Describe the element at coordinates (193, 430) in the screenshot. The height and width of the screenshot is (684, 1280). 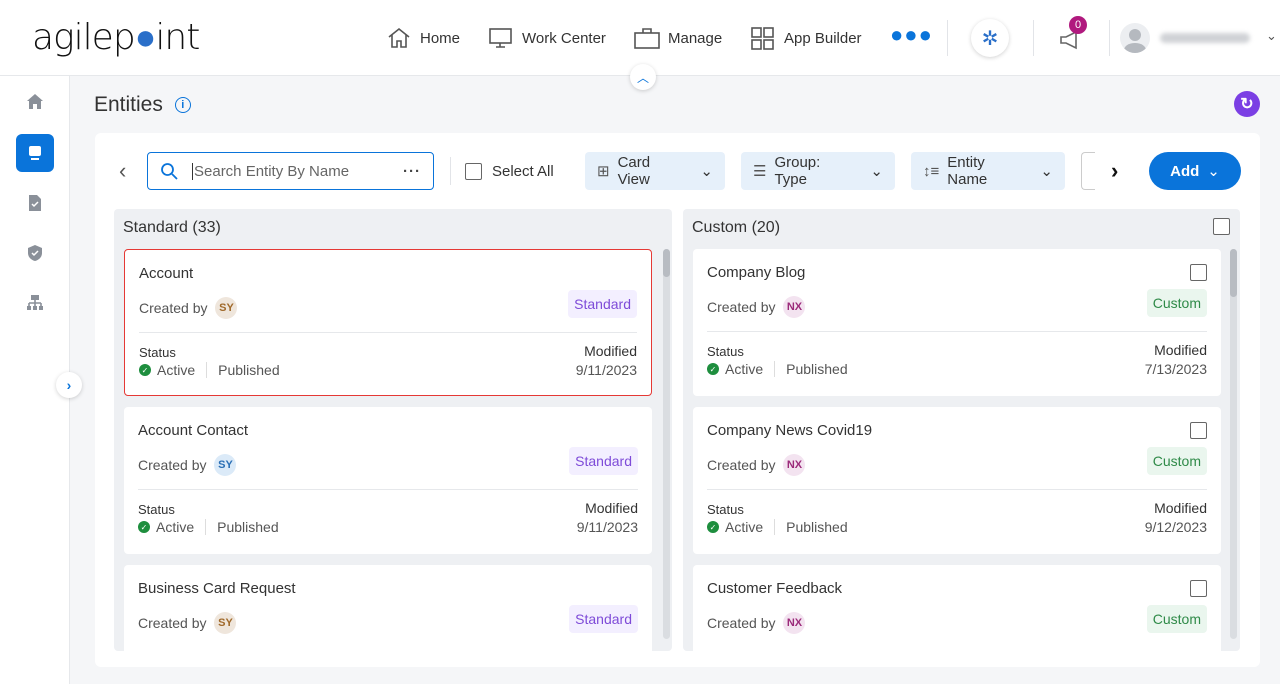
I see `entity-name: Account Contact` at that location.